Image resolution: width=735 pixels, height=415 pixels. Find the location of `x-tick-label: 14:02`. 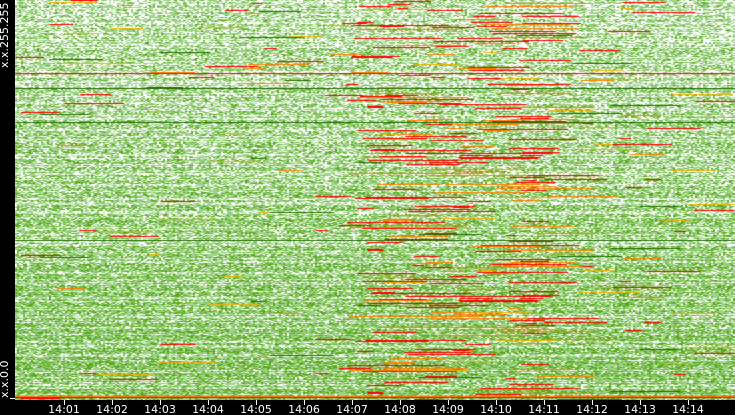

x-tick-label: 14:02 is located at coordinates (112, 409).